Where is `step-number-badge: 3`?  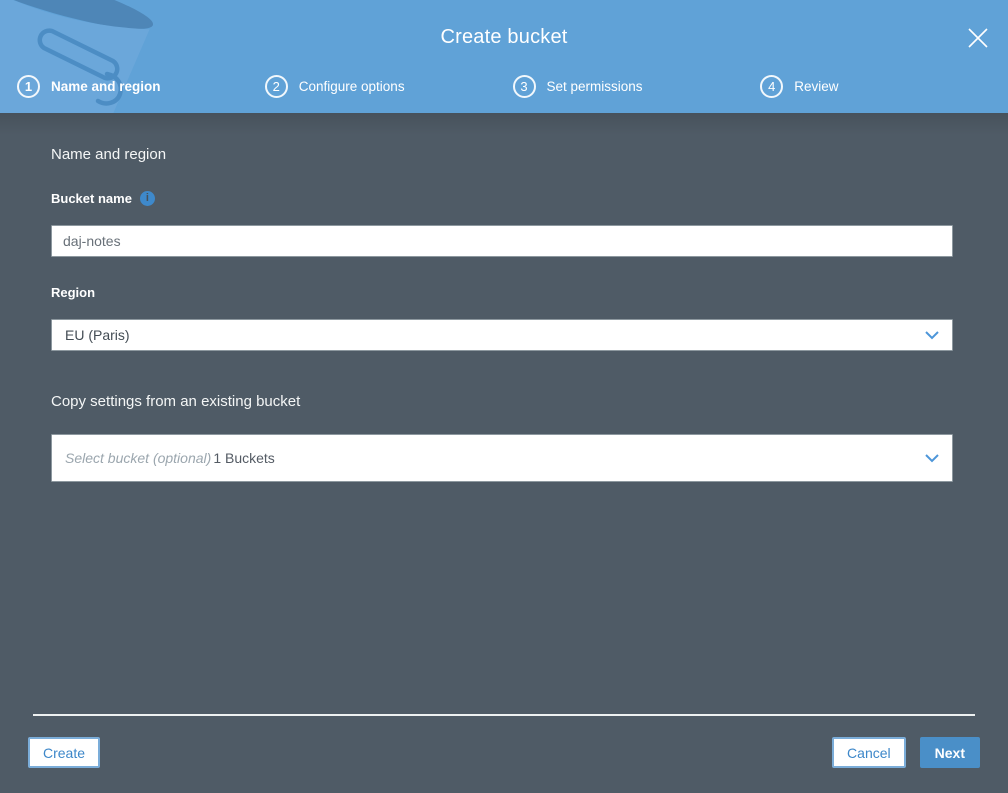 step-number-badge: 3 is located at coordinates (524, 86).